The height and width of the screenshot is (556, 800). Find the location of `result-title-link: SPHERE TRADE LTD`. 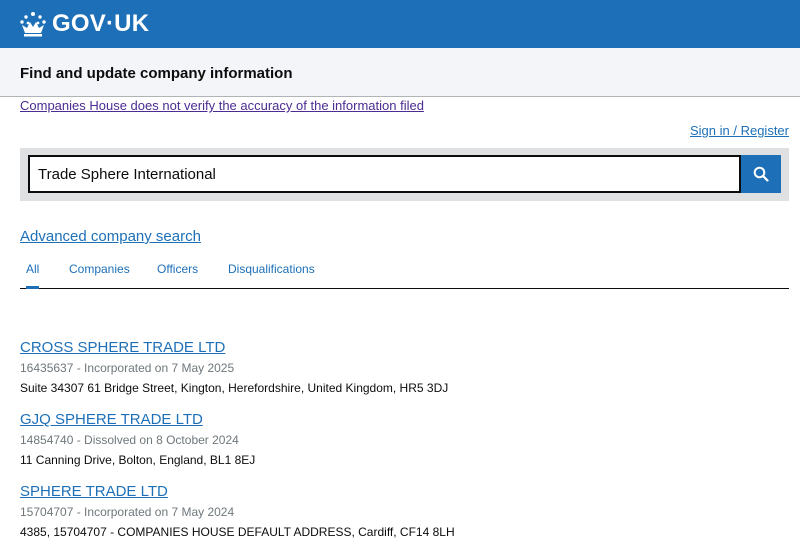

result-title-link: SPHERE TRADE LTD is located at coordinates (400, 492).